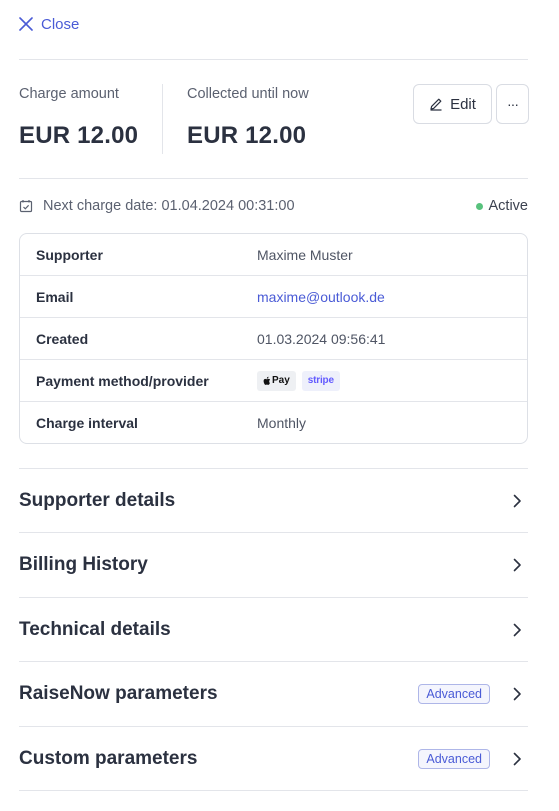 This screenshot has height=811, width=559. I want to click on collected-value: EUR 12.00, so click(247, 135).